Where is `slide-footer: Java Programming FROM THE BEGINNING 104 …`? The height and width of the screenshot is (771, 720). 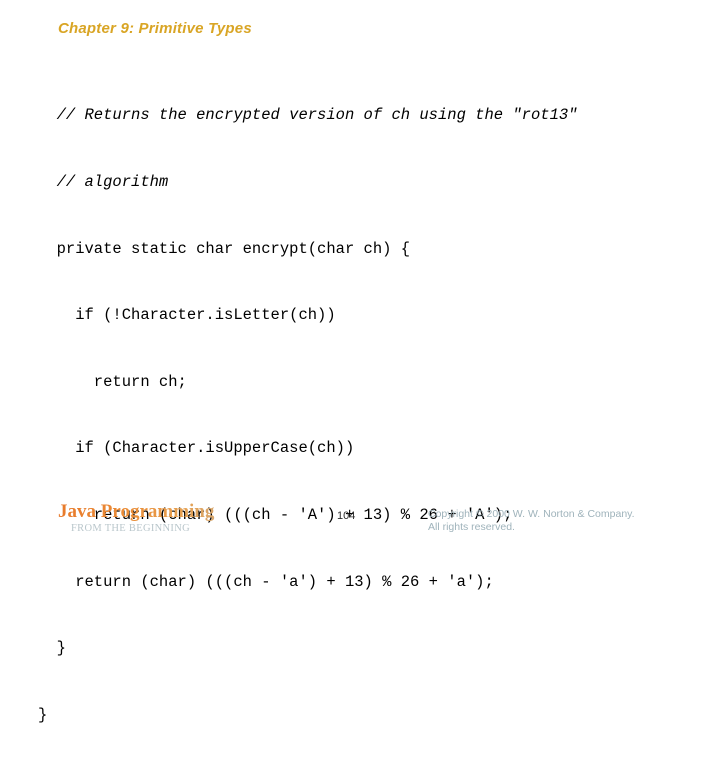
slide-footer: Java Programming FROM THE BEGINNING 104 … is located at coordinates (360, 519).